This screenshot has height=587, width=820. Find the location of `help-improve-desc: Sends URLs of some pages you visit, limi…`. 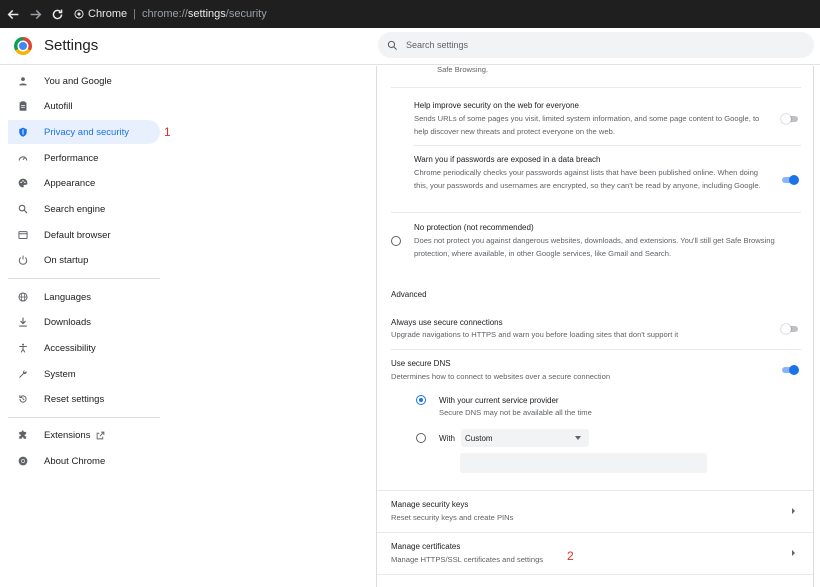

help-improve-desc: Sends URLs of some pages you visit, limi… is located at coordinates (587, 125).